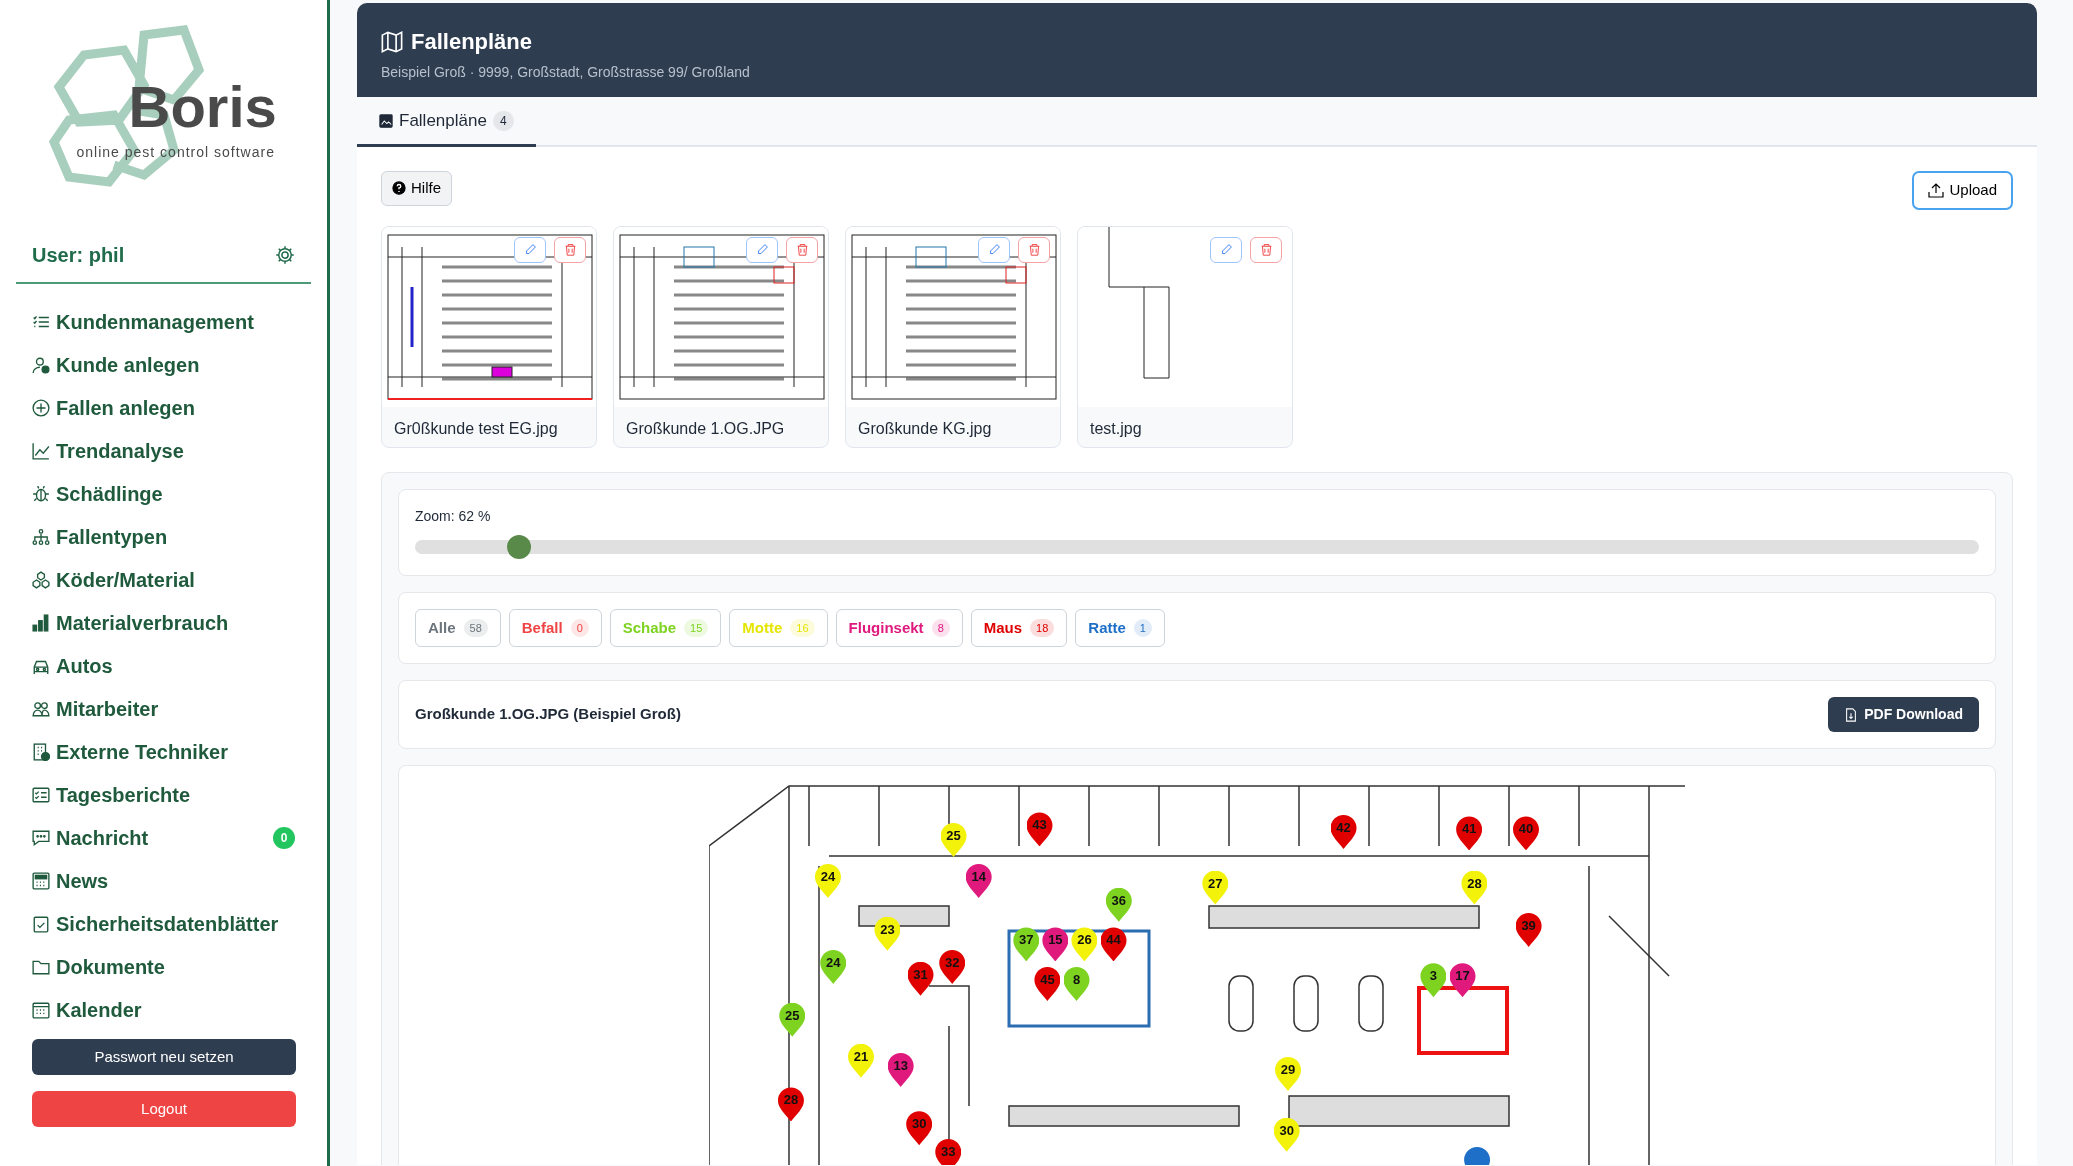 This screenshot has height=1166, width=2073. I want to click on sidebar-item: Materialverbrauch, so click(142, 622).